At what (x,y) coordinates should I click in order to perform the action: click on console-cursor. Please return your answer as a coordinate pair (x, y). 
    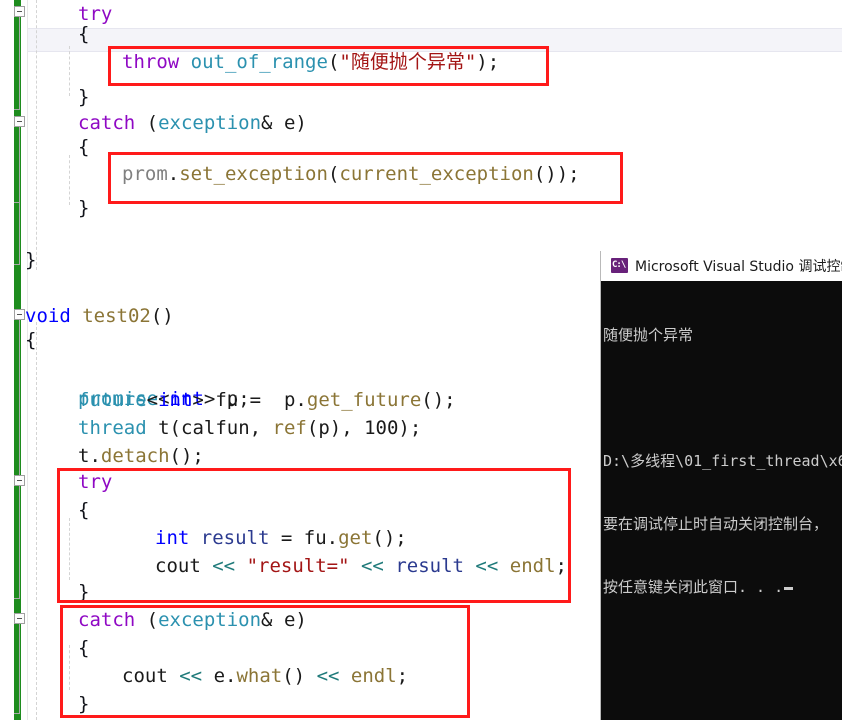
    Looking at the image, I should click on (789, 588).